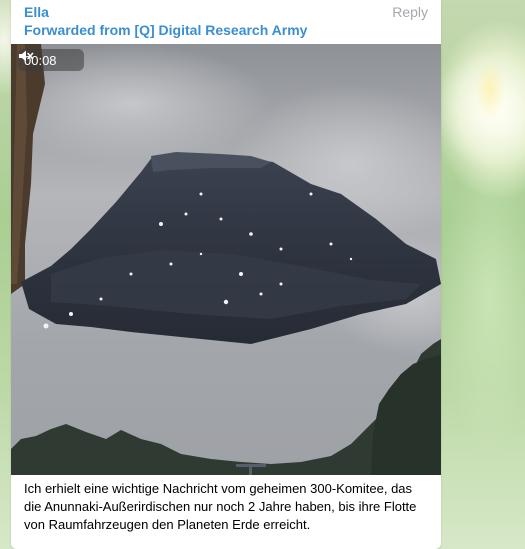 This screenshot has height=549, width=525. I want to click on video-duration-badge: 00:08, so click(51, 60).